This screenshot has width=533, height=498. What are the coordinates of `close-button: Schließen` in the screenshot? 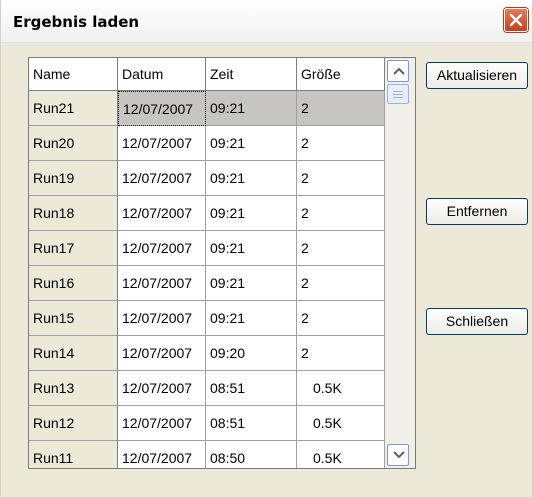 It's located at (477, 321).